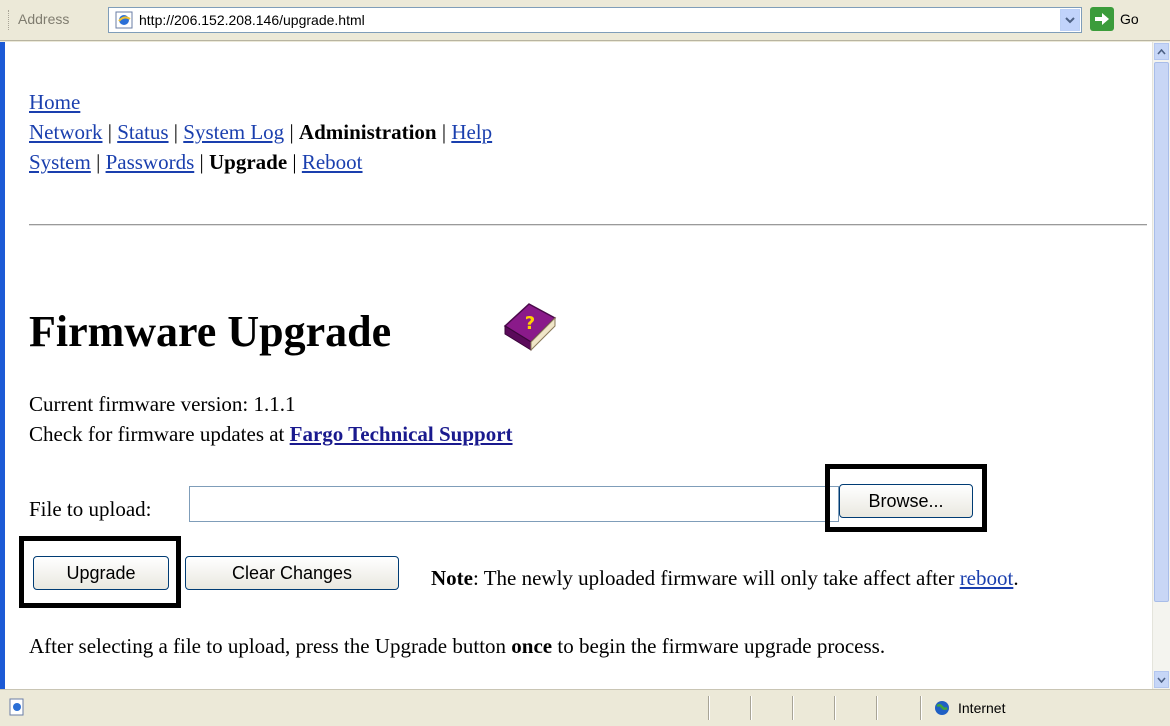  I want to click on divider, so click(588, 225).